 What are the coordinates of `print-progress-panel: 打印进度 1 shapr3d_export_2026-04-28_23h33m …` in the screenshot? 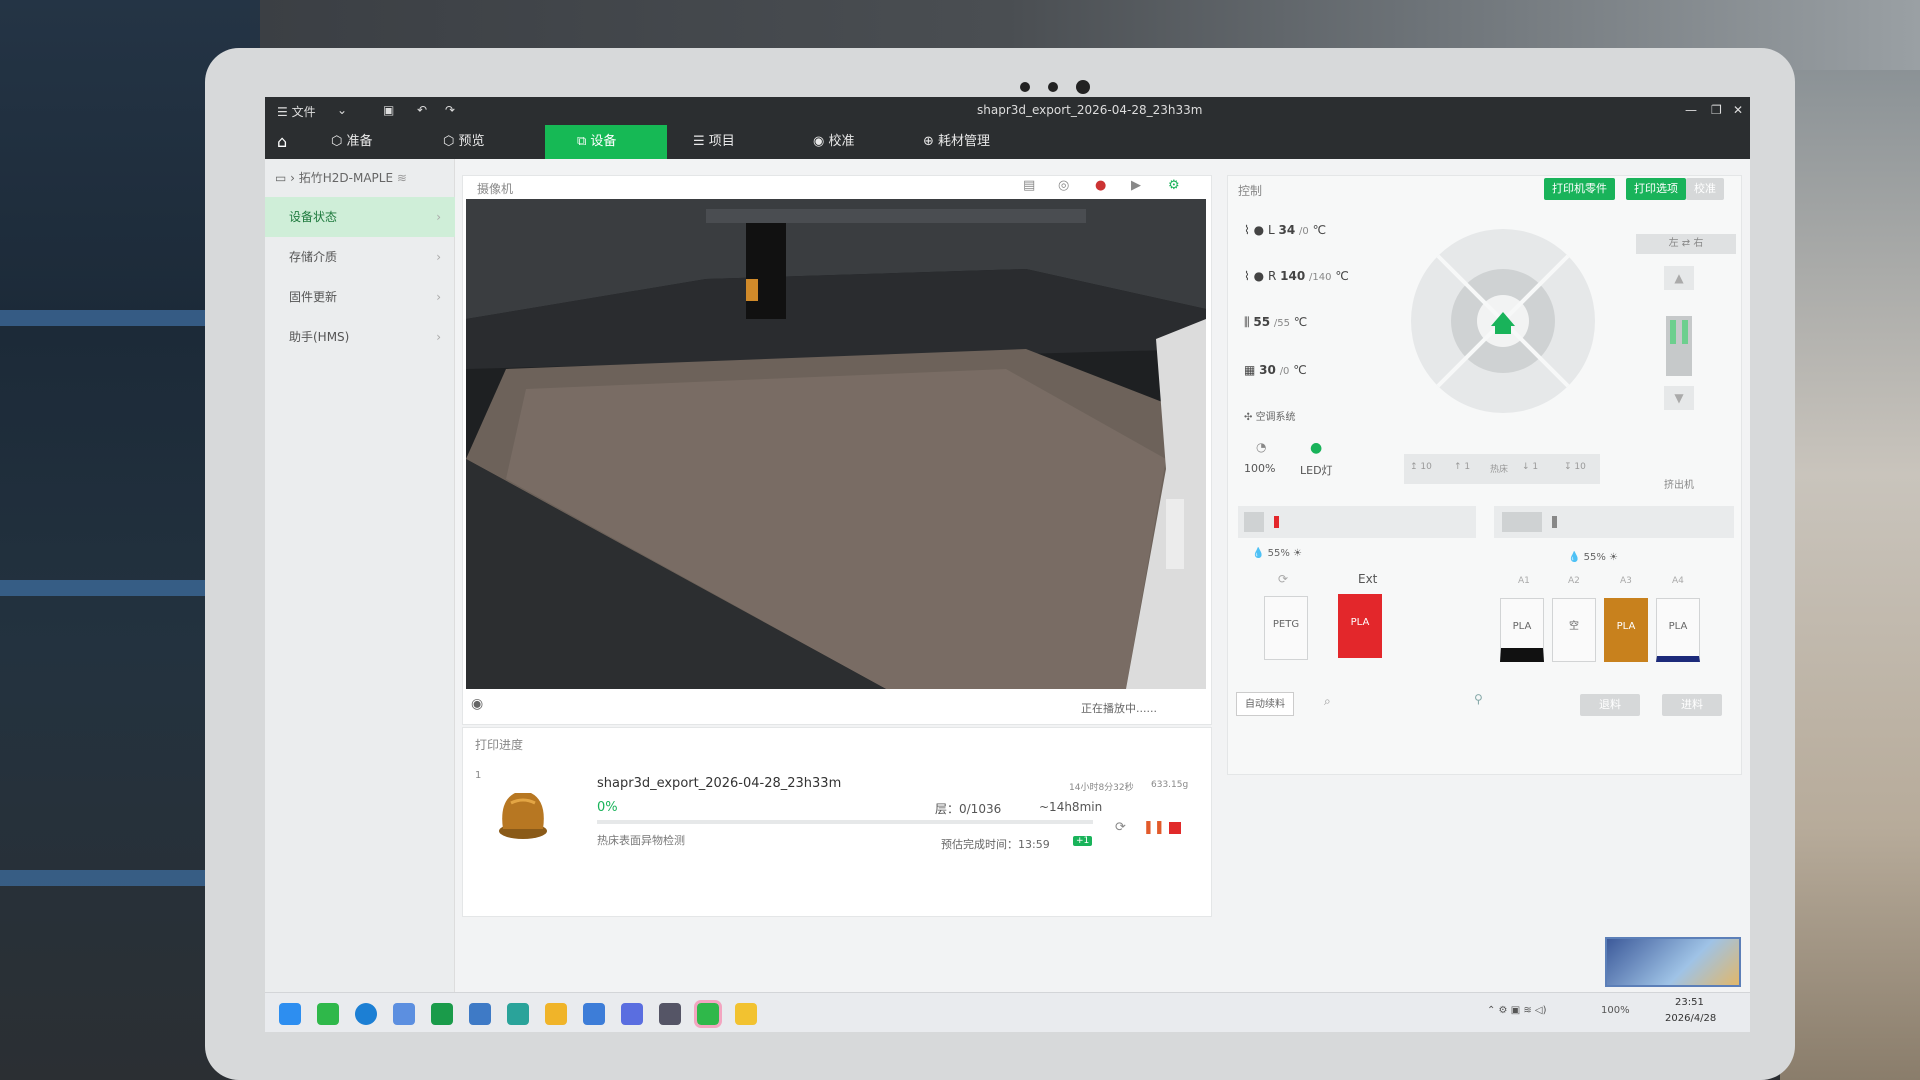 It's located at (837, 822).